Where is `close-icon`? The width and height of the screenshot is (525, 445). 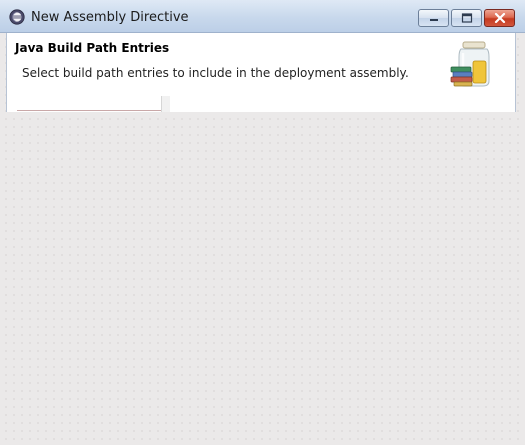
close-icon is located at coordinates (499, 18).